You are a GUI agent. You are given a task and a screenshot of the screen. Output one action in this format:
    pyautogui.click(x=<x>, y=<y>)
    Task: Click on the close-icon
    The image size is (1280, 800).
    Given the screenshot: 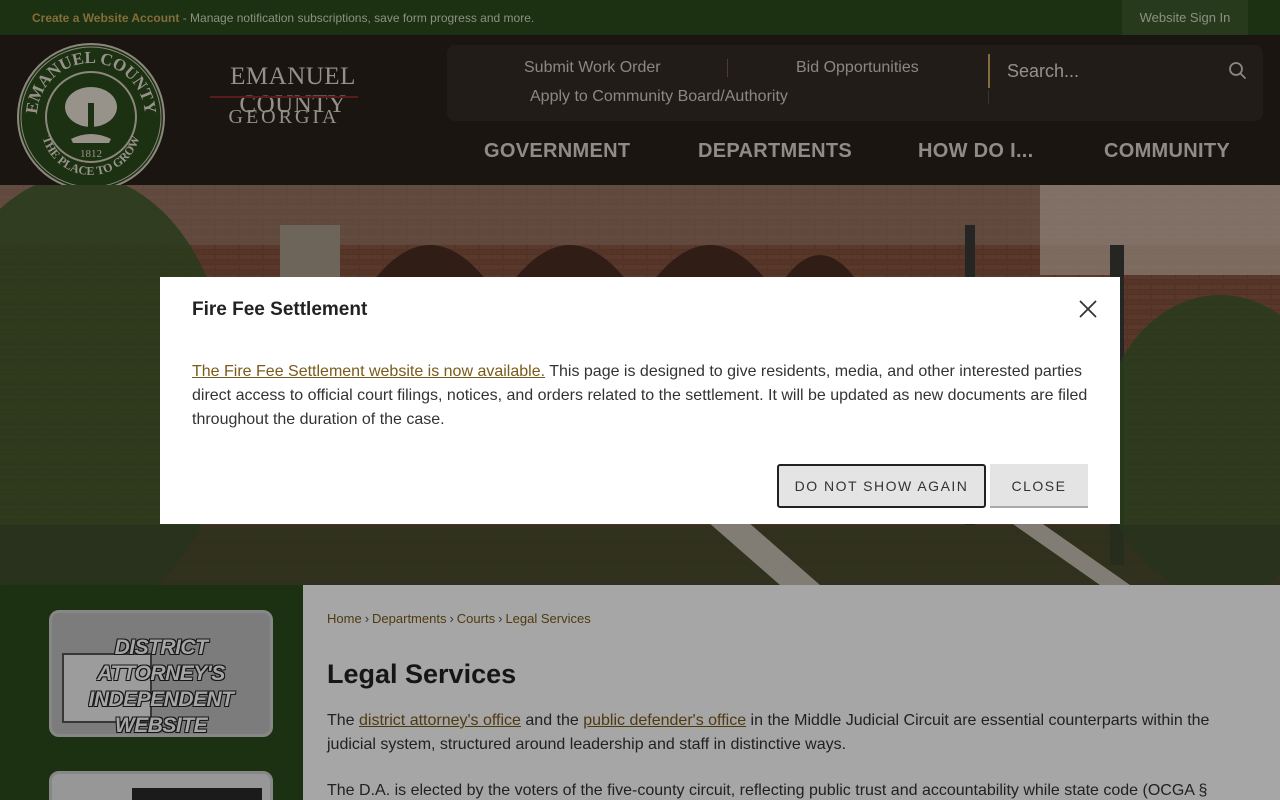 What is the action you would take?
    pyautogui.click(x=1088, y=309)
    